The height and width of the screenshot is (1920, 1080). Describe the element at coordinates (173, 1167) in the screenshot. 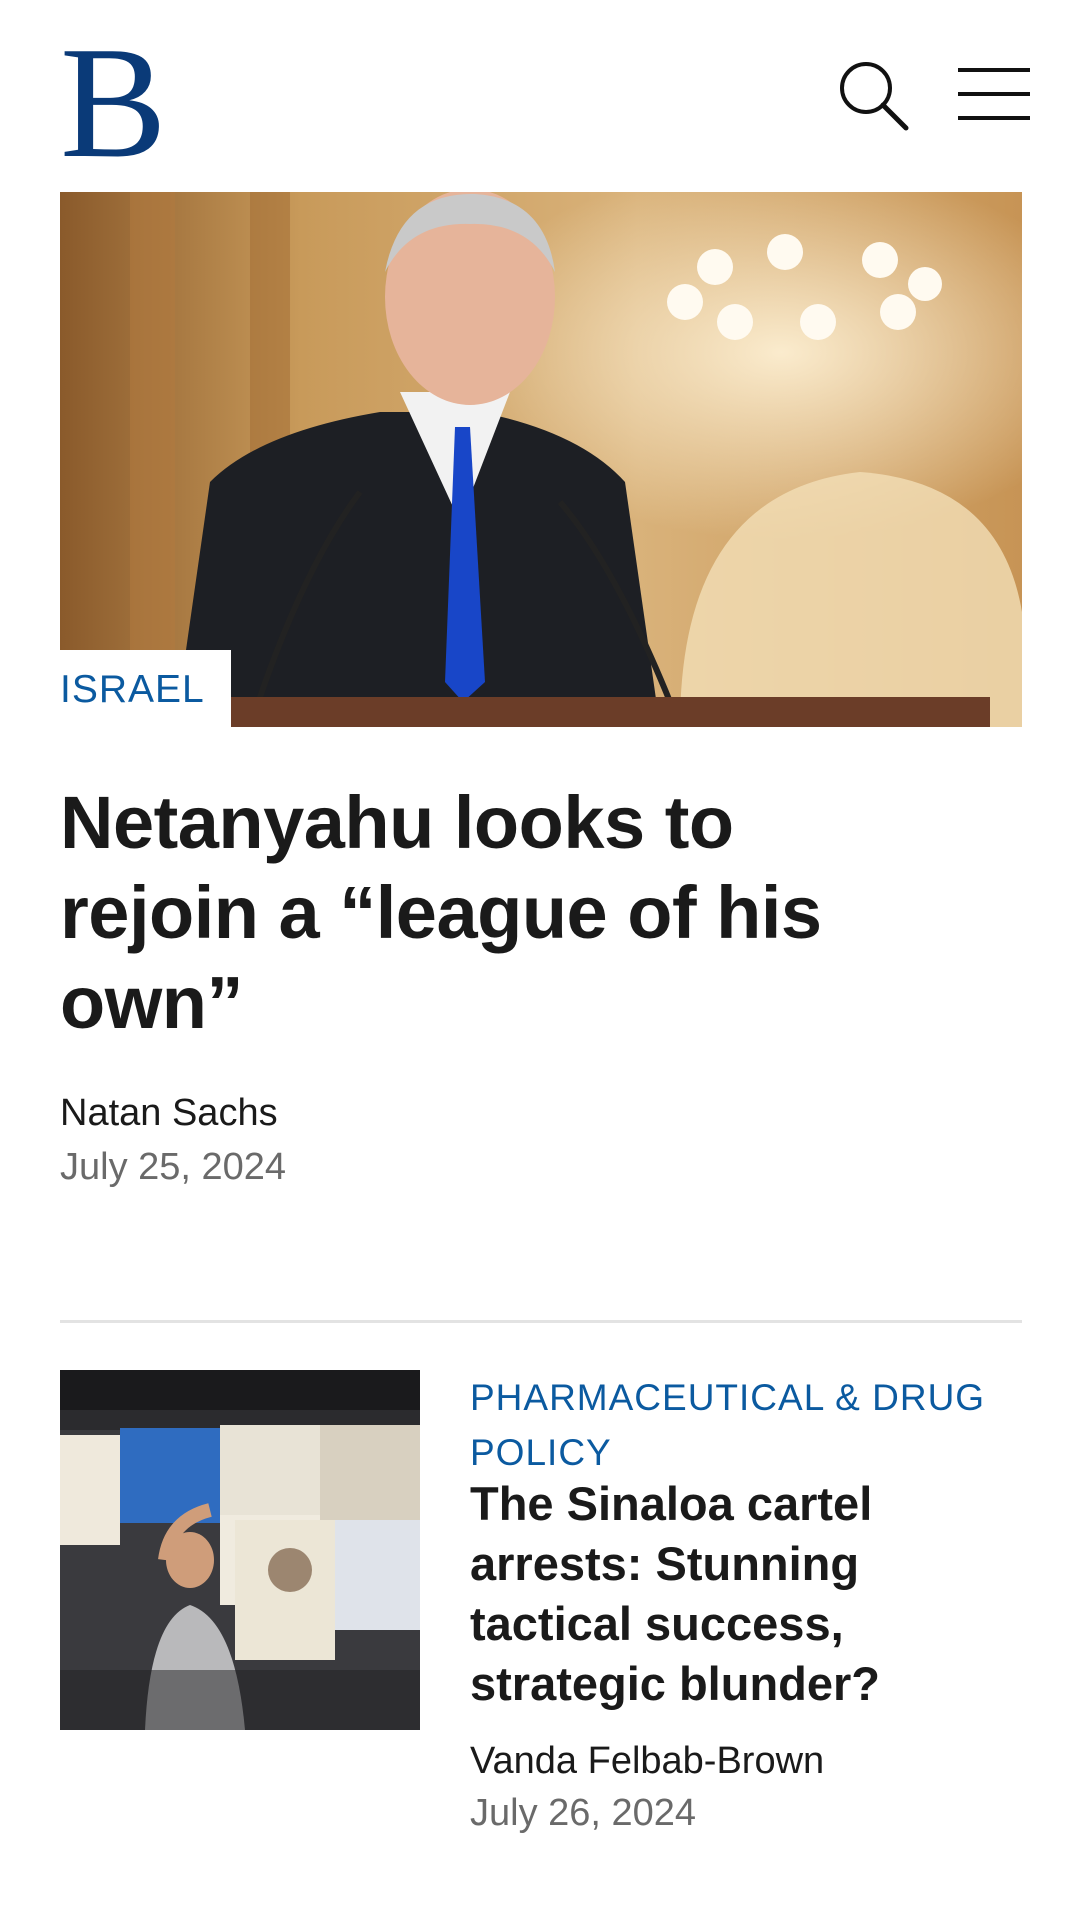

I see `featured-date: July 25, 2024` at that location.